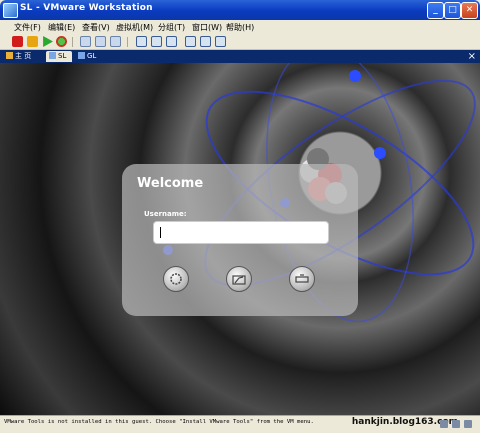  I want to click on computer-icon, so click(302, 278).